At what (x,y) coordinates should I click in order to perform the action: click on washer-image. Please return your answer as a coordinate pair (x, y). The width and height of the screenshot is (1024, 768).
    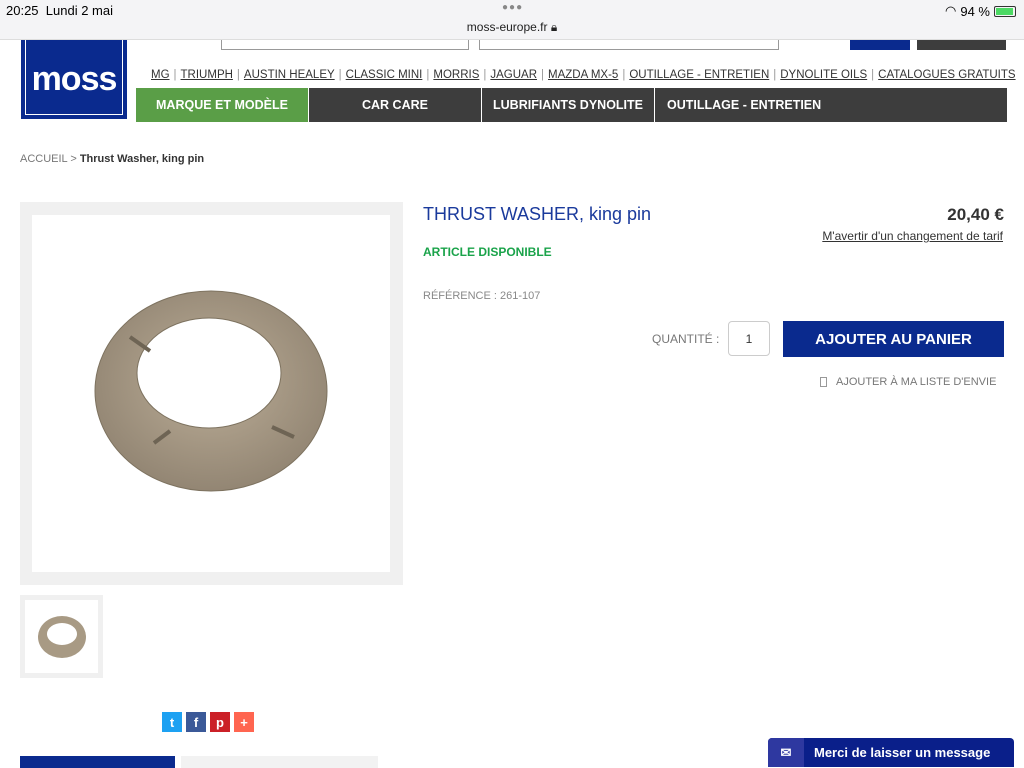
    Looking at the image, I should click on (211, 391).